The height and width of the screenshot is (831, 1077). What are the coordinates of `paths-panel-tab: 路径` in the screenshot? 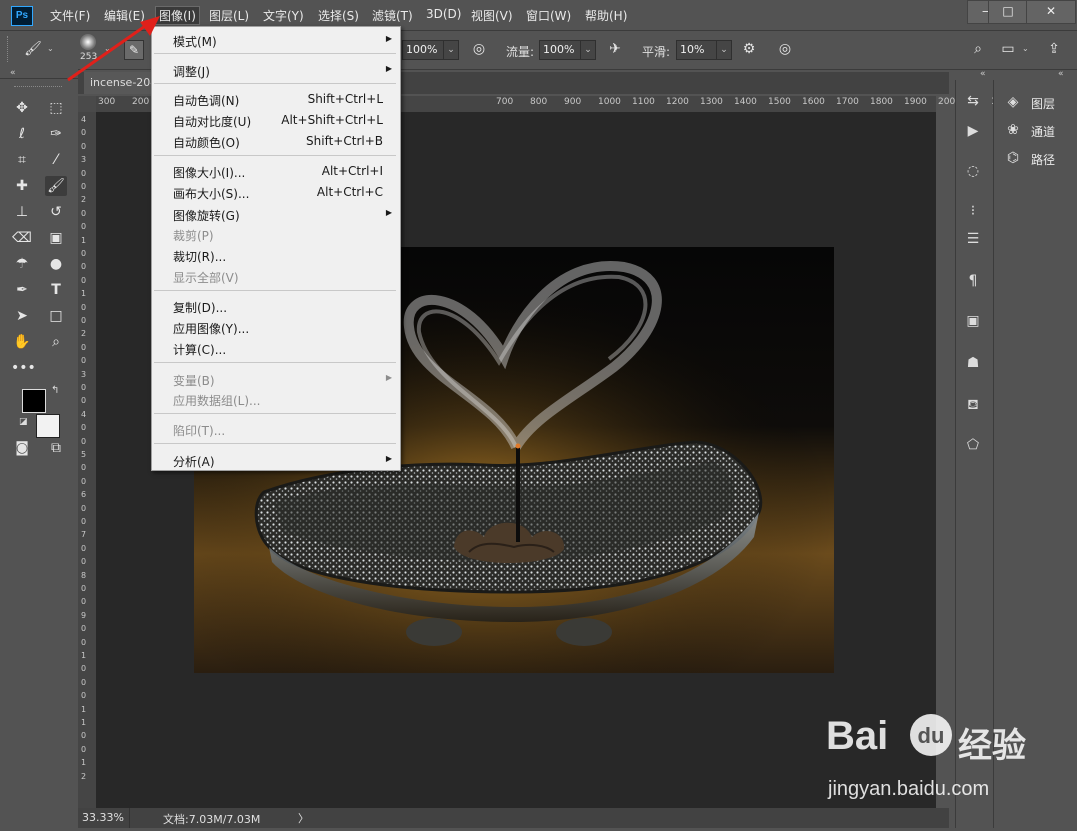 It's located at (1043, 159).